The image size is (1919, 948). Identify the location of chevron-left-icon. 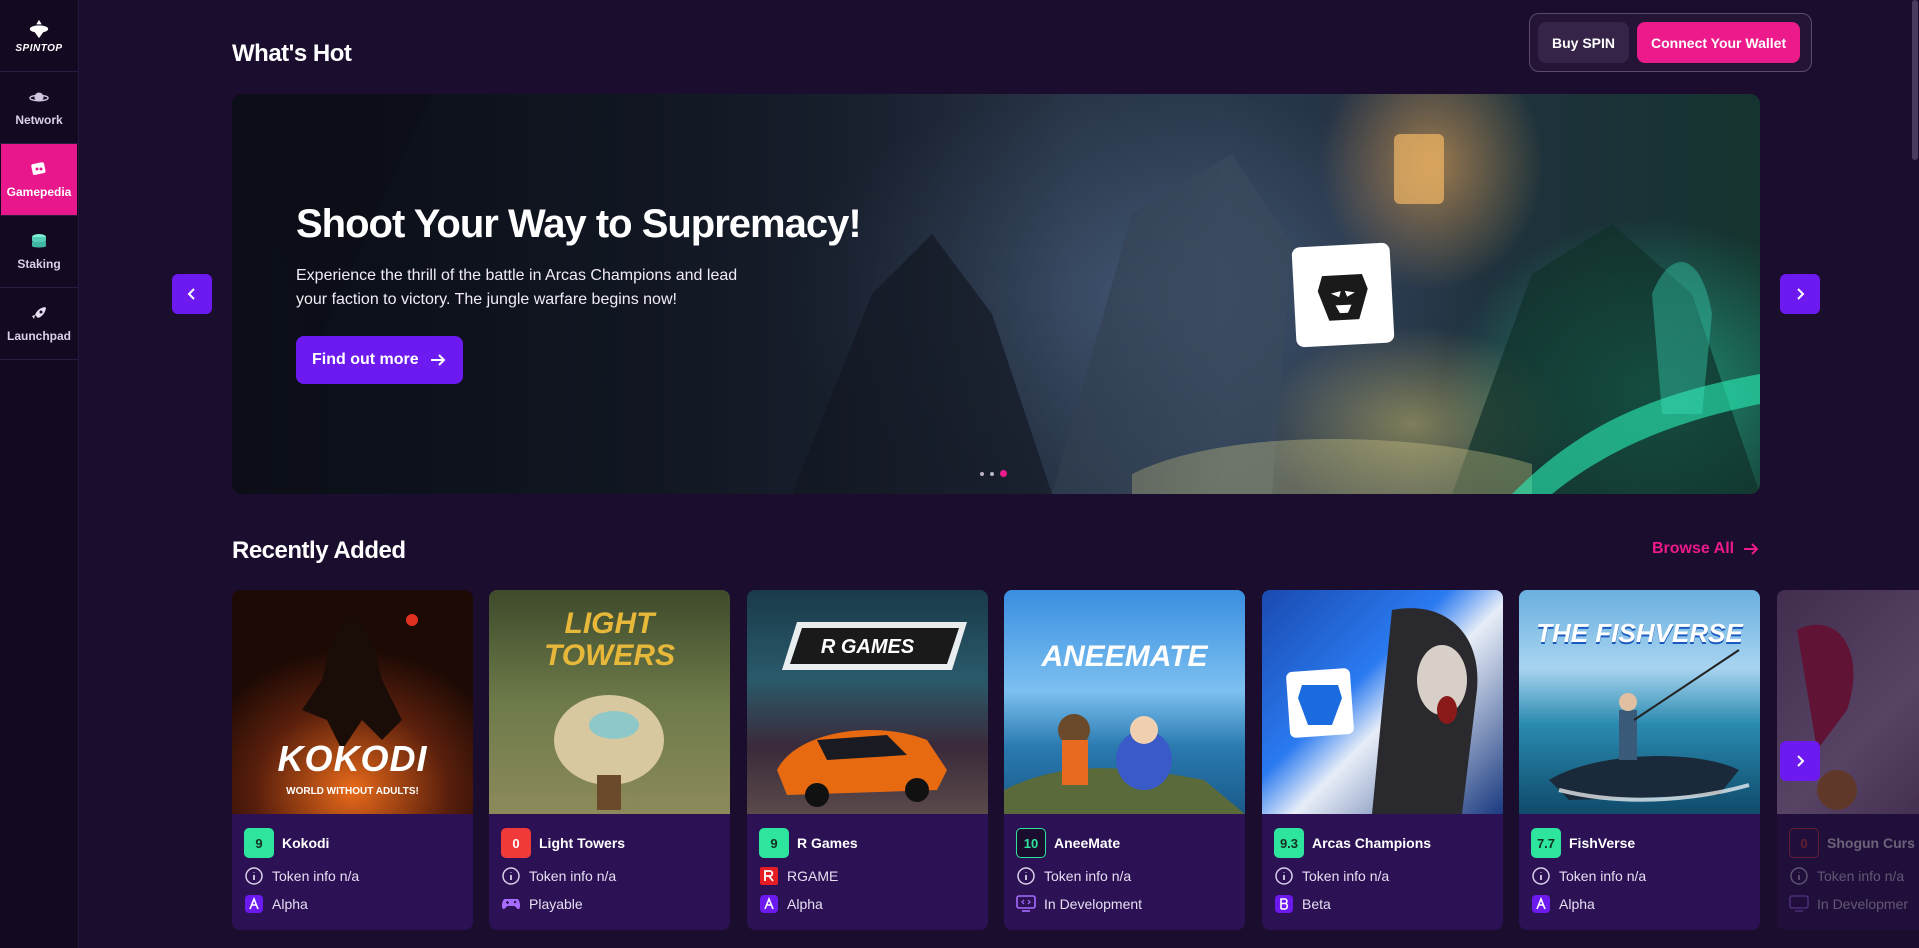
(191, 294).